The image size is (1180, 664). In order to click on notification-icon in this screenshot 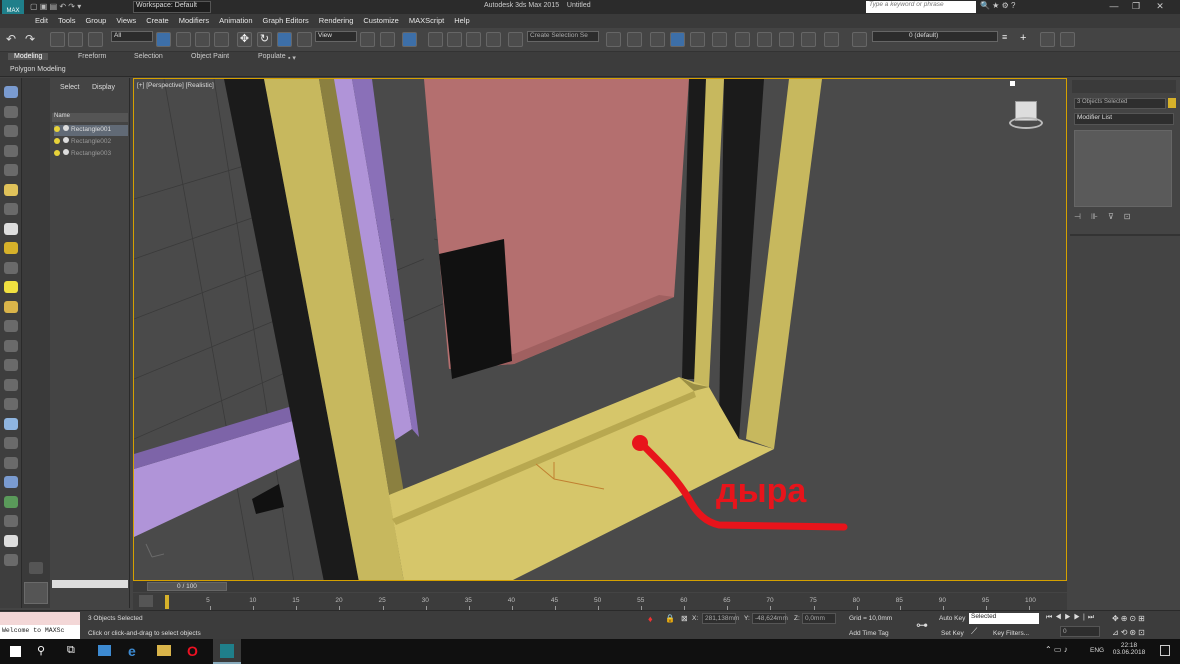, I will do `click(1165, 650)`.